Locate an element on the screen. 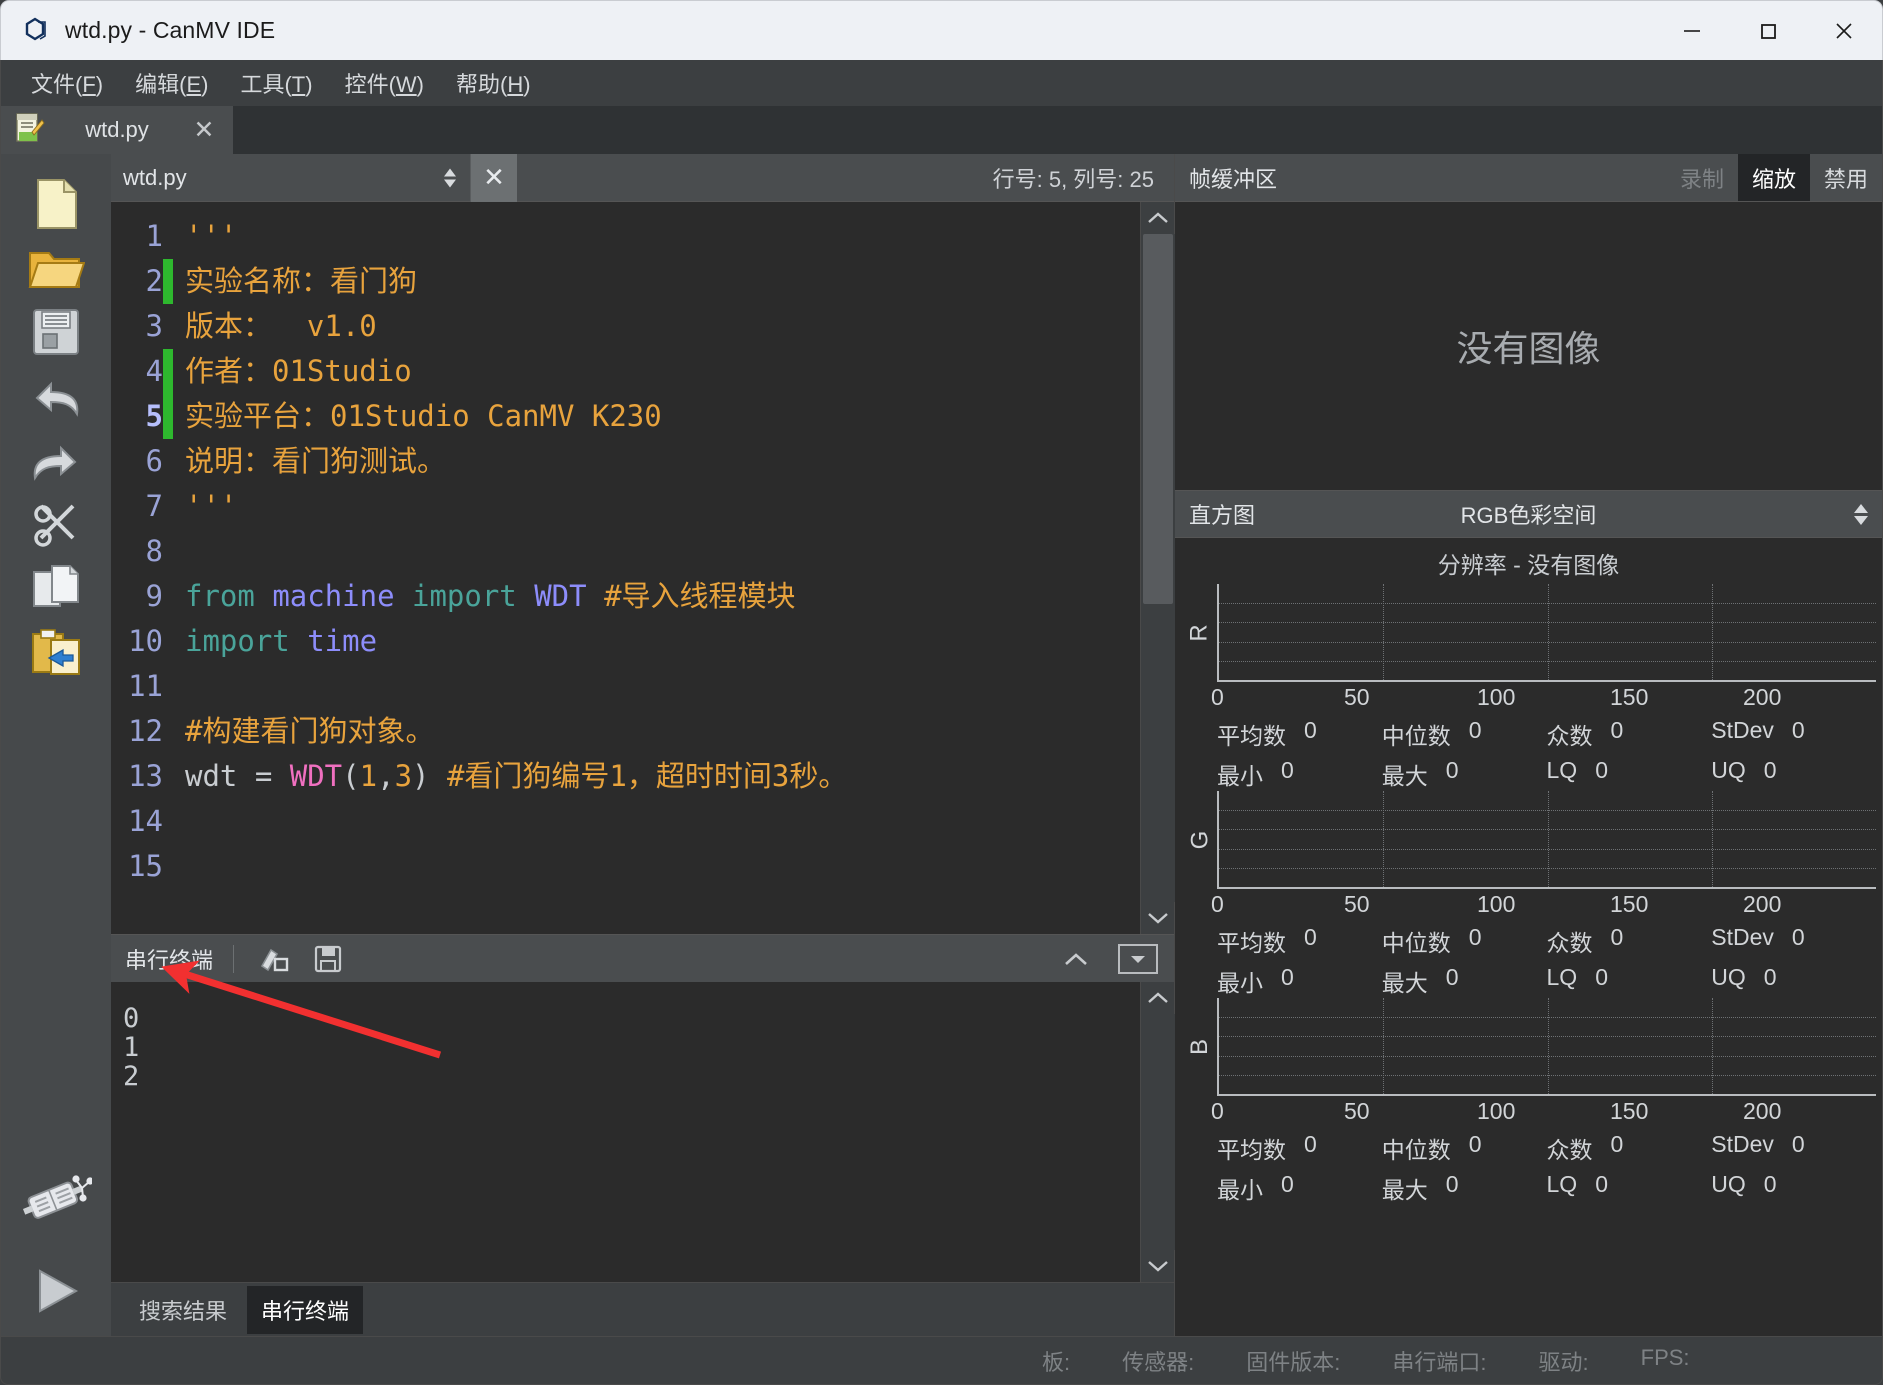  editor-scroll-thumb is located at coordinates (1157, 419).